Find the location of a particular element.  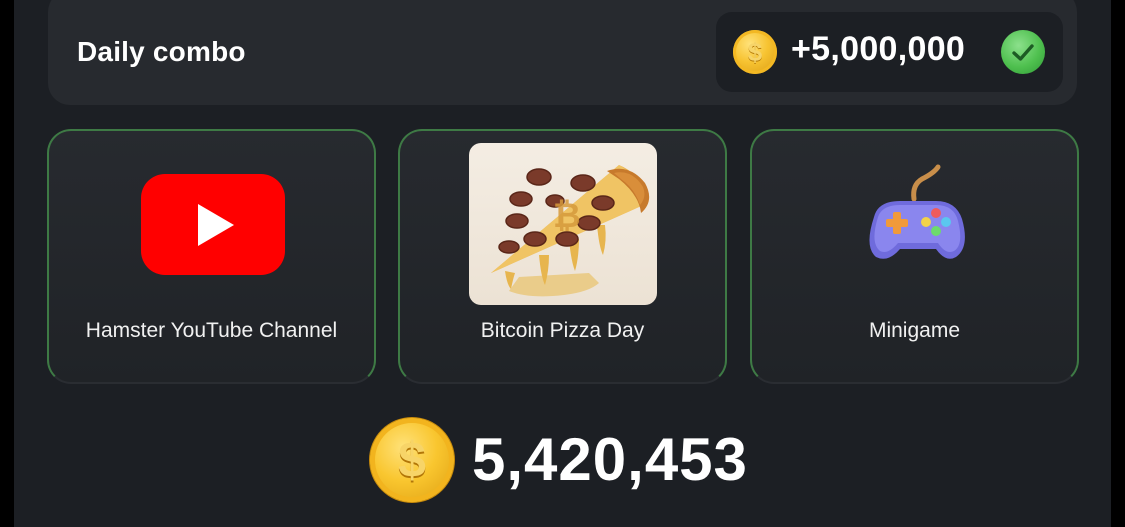

bitcoin-pizza-image: ₿ is located at coordinates (563, 224).